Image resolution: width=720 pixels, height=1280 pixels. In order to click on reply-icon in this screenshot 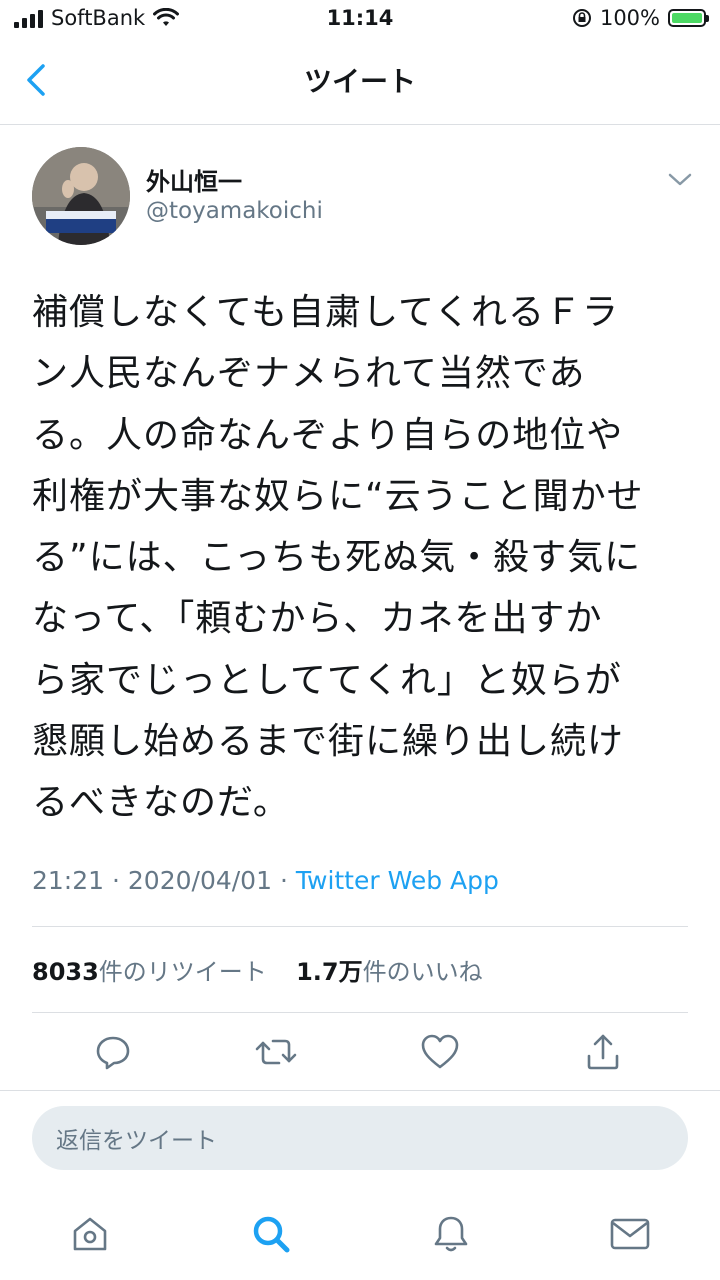, I will do `click(113, 1053)`.